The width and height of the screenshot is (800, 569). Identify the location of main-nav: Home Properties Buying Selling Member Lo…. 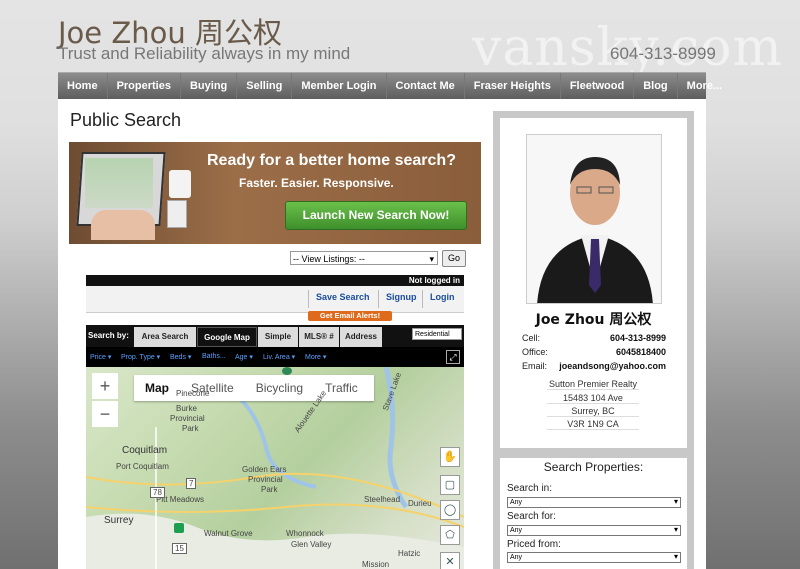
(390, 86).